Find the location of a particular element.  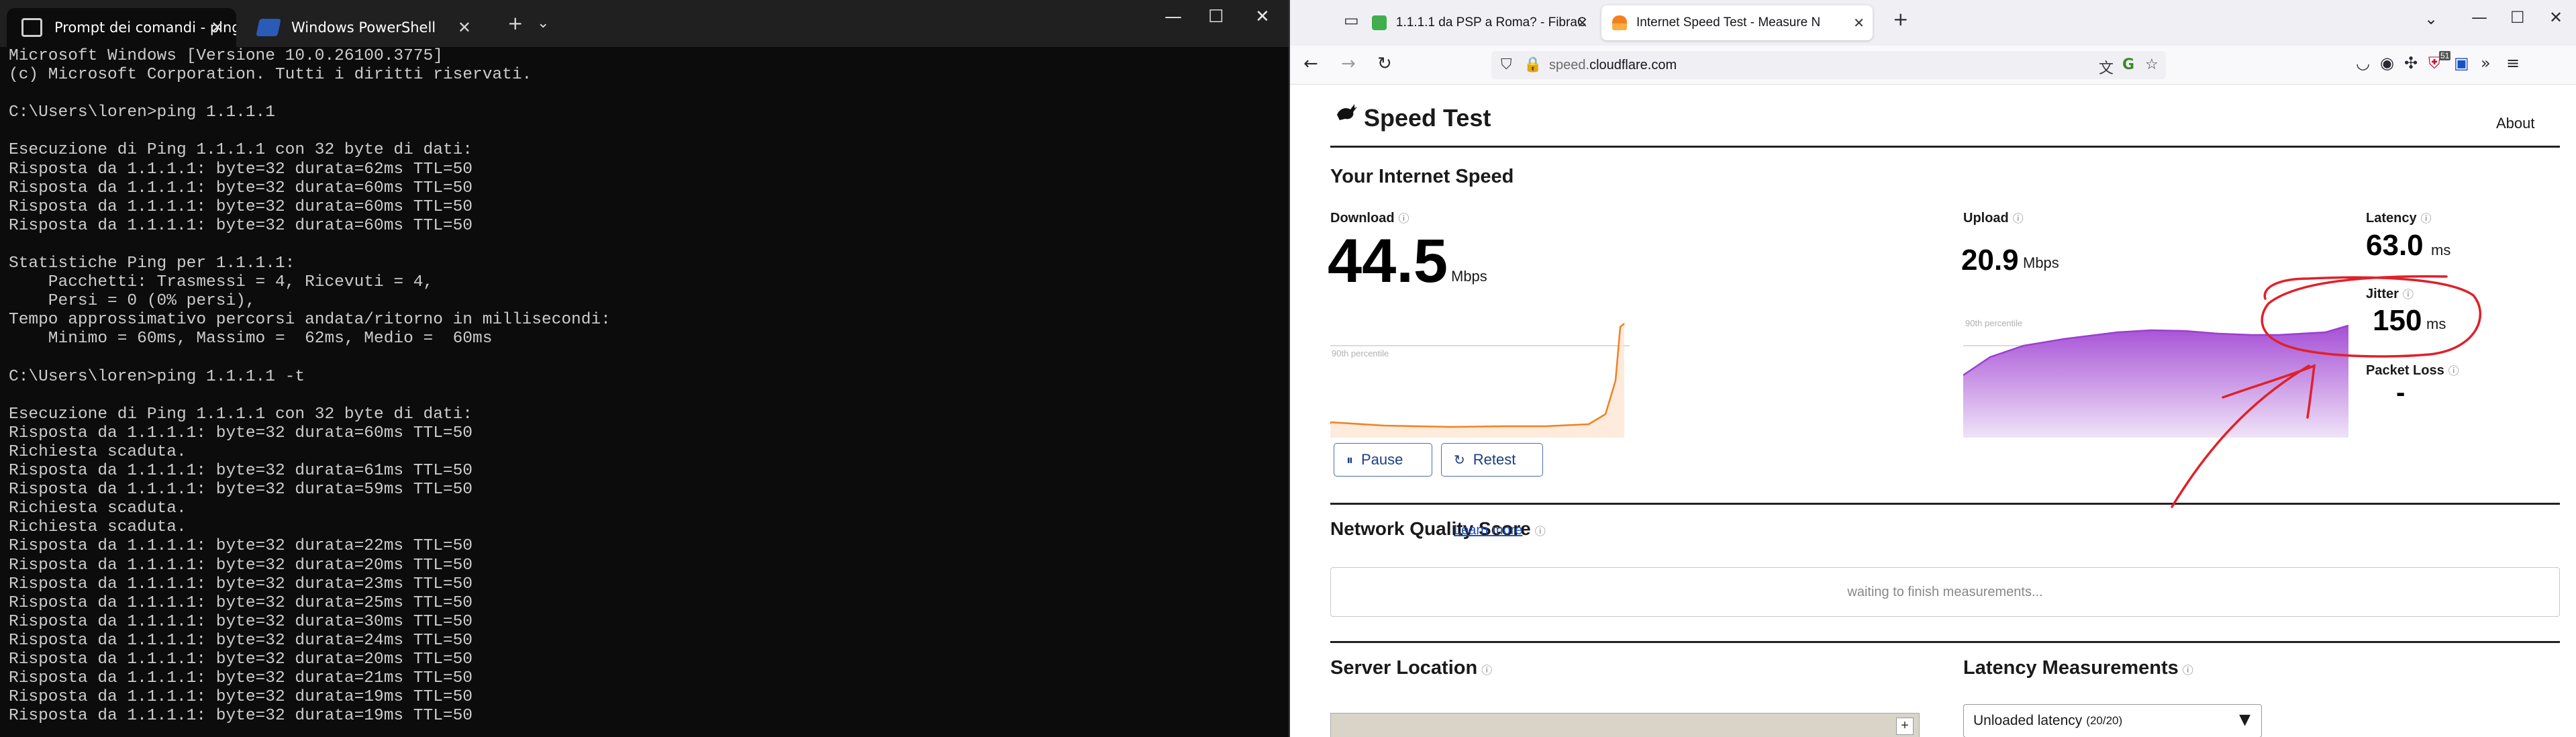

extension-g-icon: G is located at coordinates (2128, 64).